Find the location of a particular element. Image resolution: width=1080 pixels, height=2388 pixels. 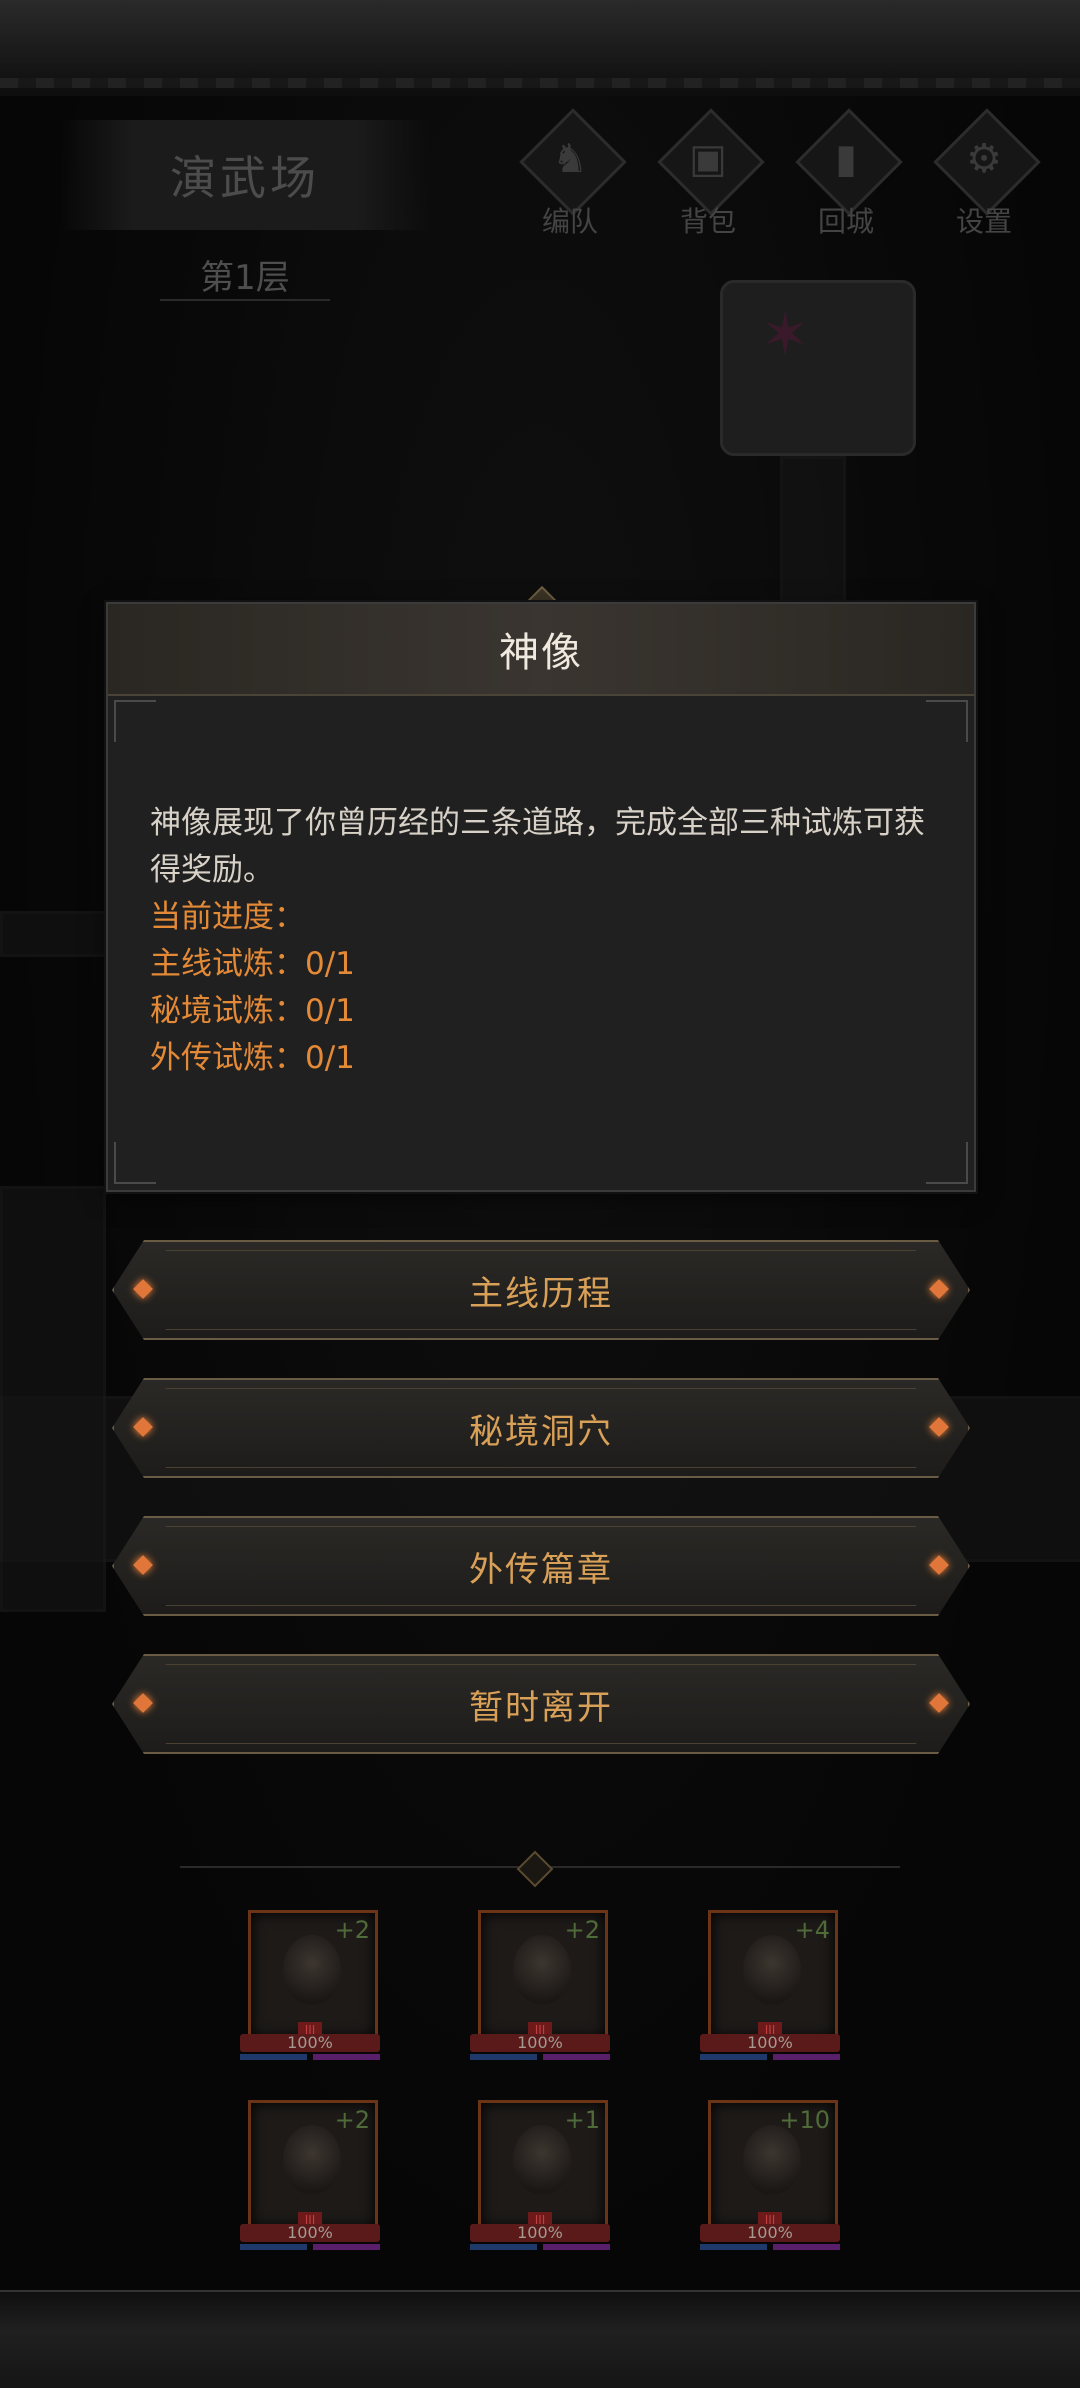

nav-team-button: ♞ 编队 is located at coordinates (571, 173).